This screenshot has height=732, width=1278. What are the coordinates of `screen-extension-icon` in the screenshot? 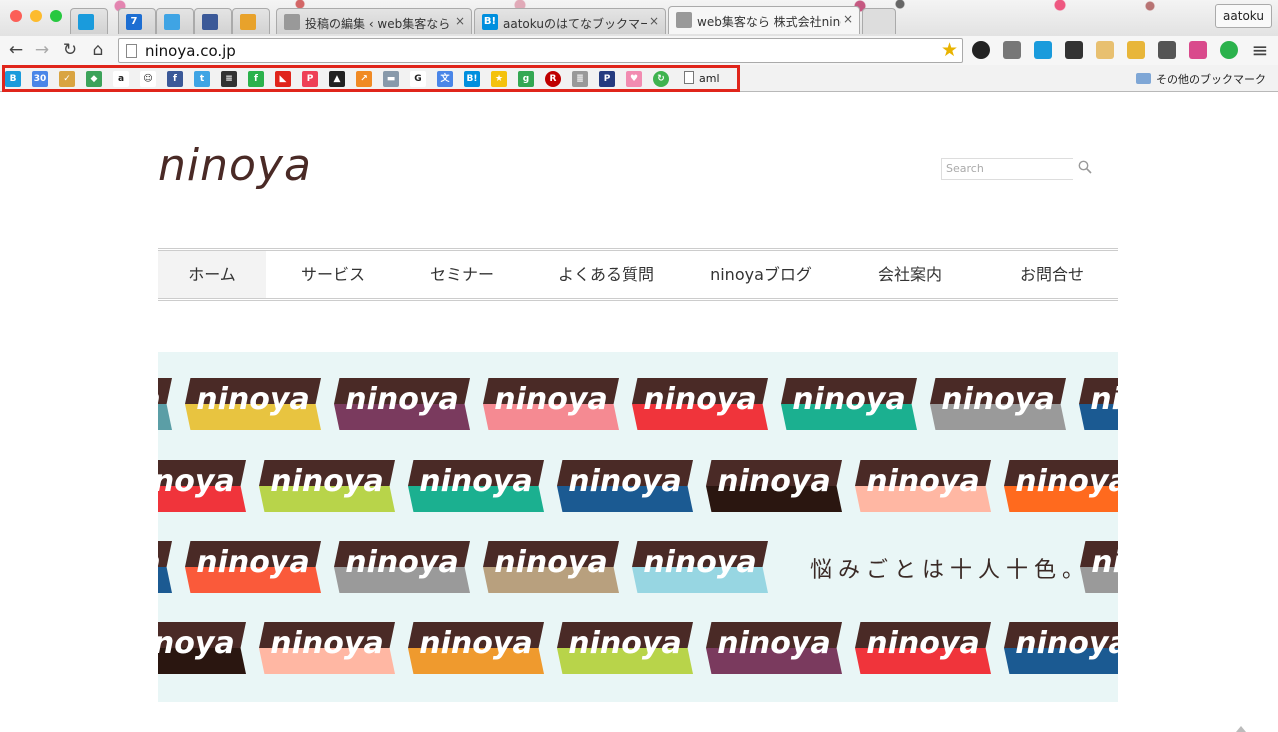 It's located at (1012, 50).